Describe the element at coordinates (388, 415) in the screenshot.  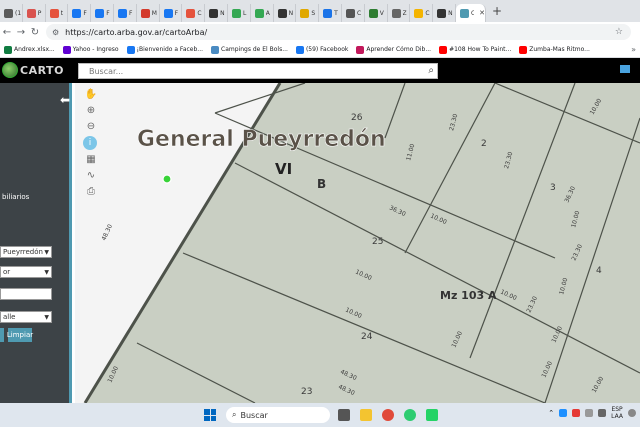
I see `chrome-icon` at that location.